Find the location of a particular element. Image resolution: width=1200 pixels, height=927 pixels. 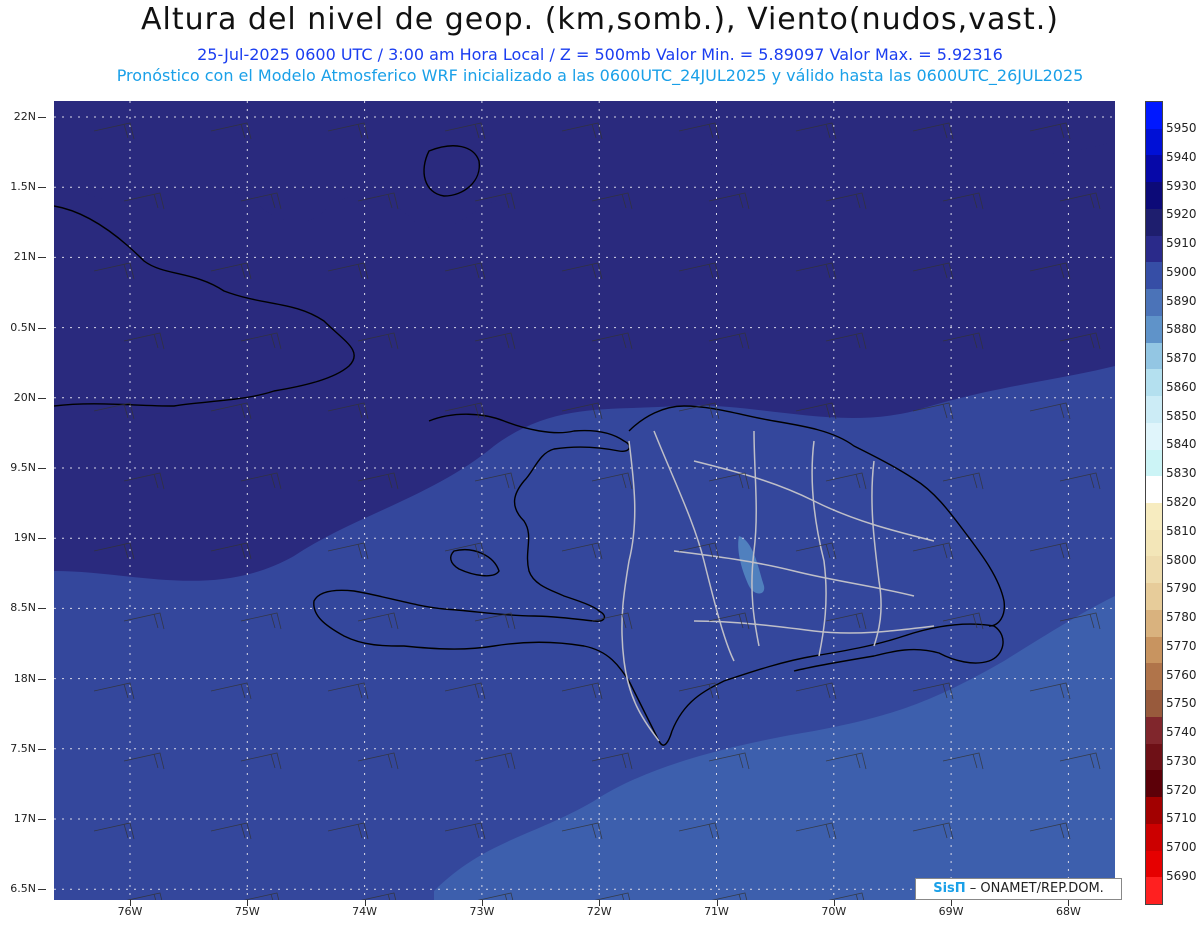

colorbar-level-label: 5700 is located at coordinates (1181, 847).